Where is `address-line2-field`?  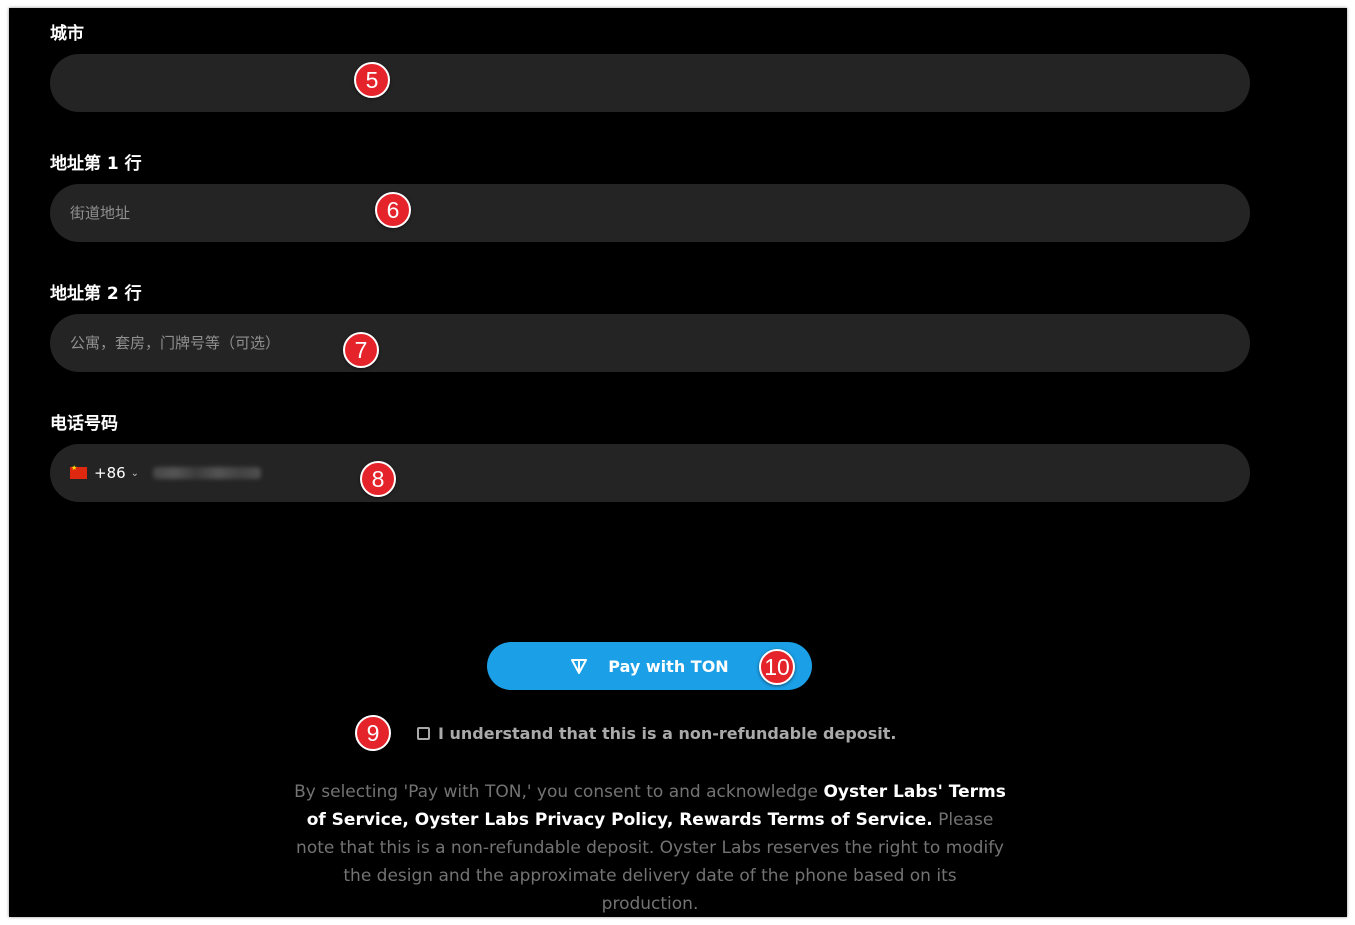 address-line2-field is located at coordinates (650, 343).